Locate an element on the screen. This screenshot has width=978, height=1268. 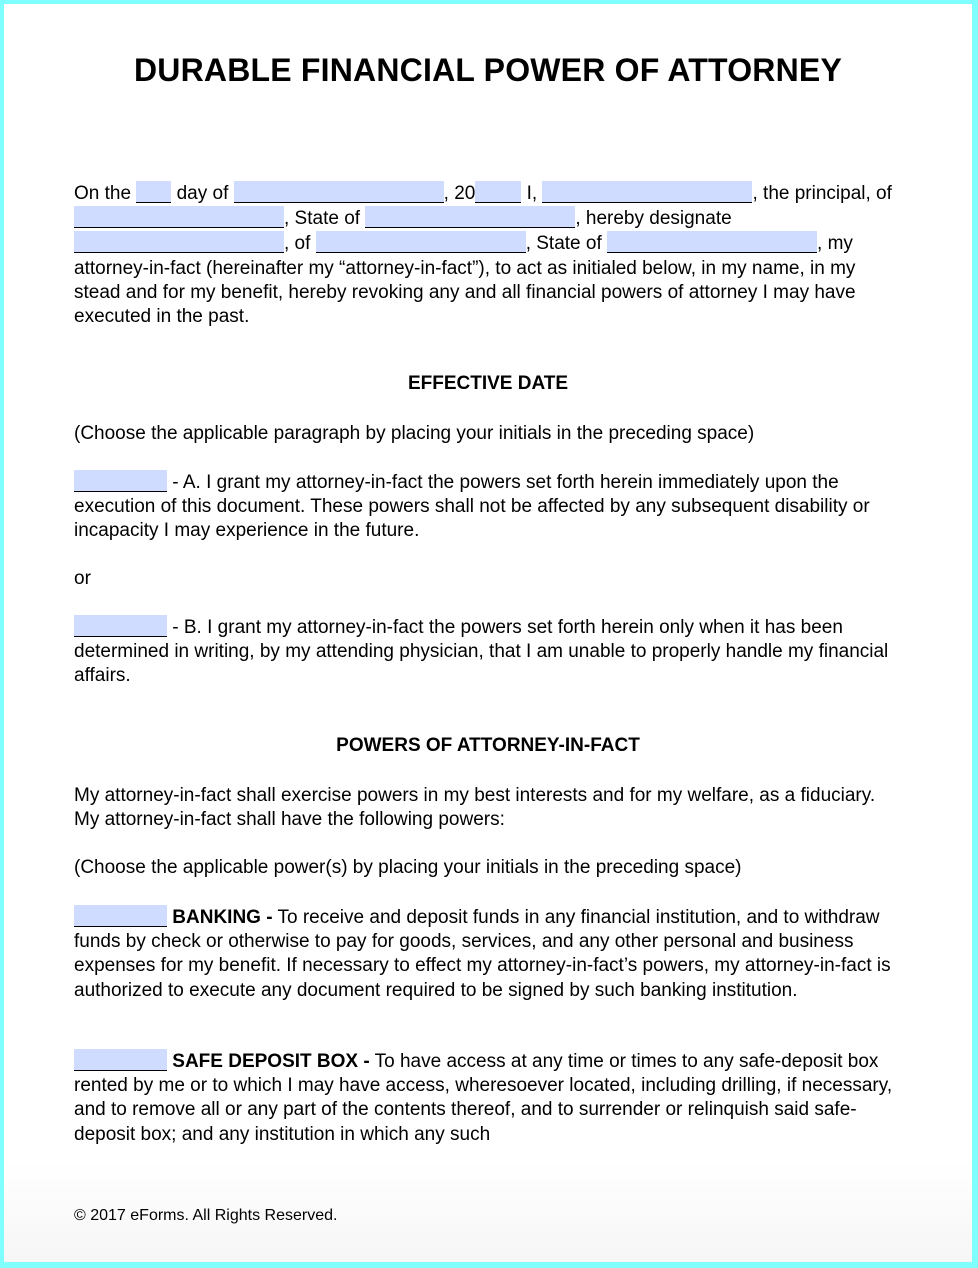
month-field is located at coordinates (338, 192).